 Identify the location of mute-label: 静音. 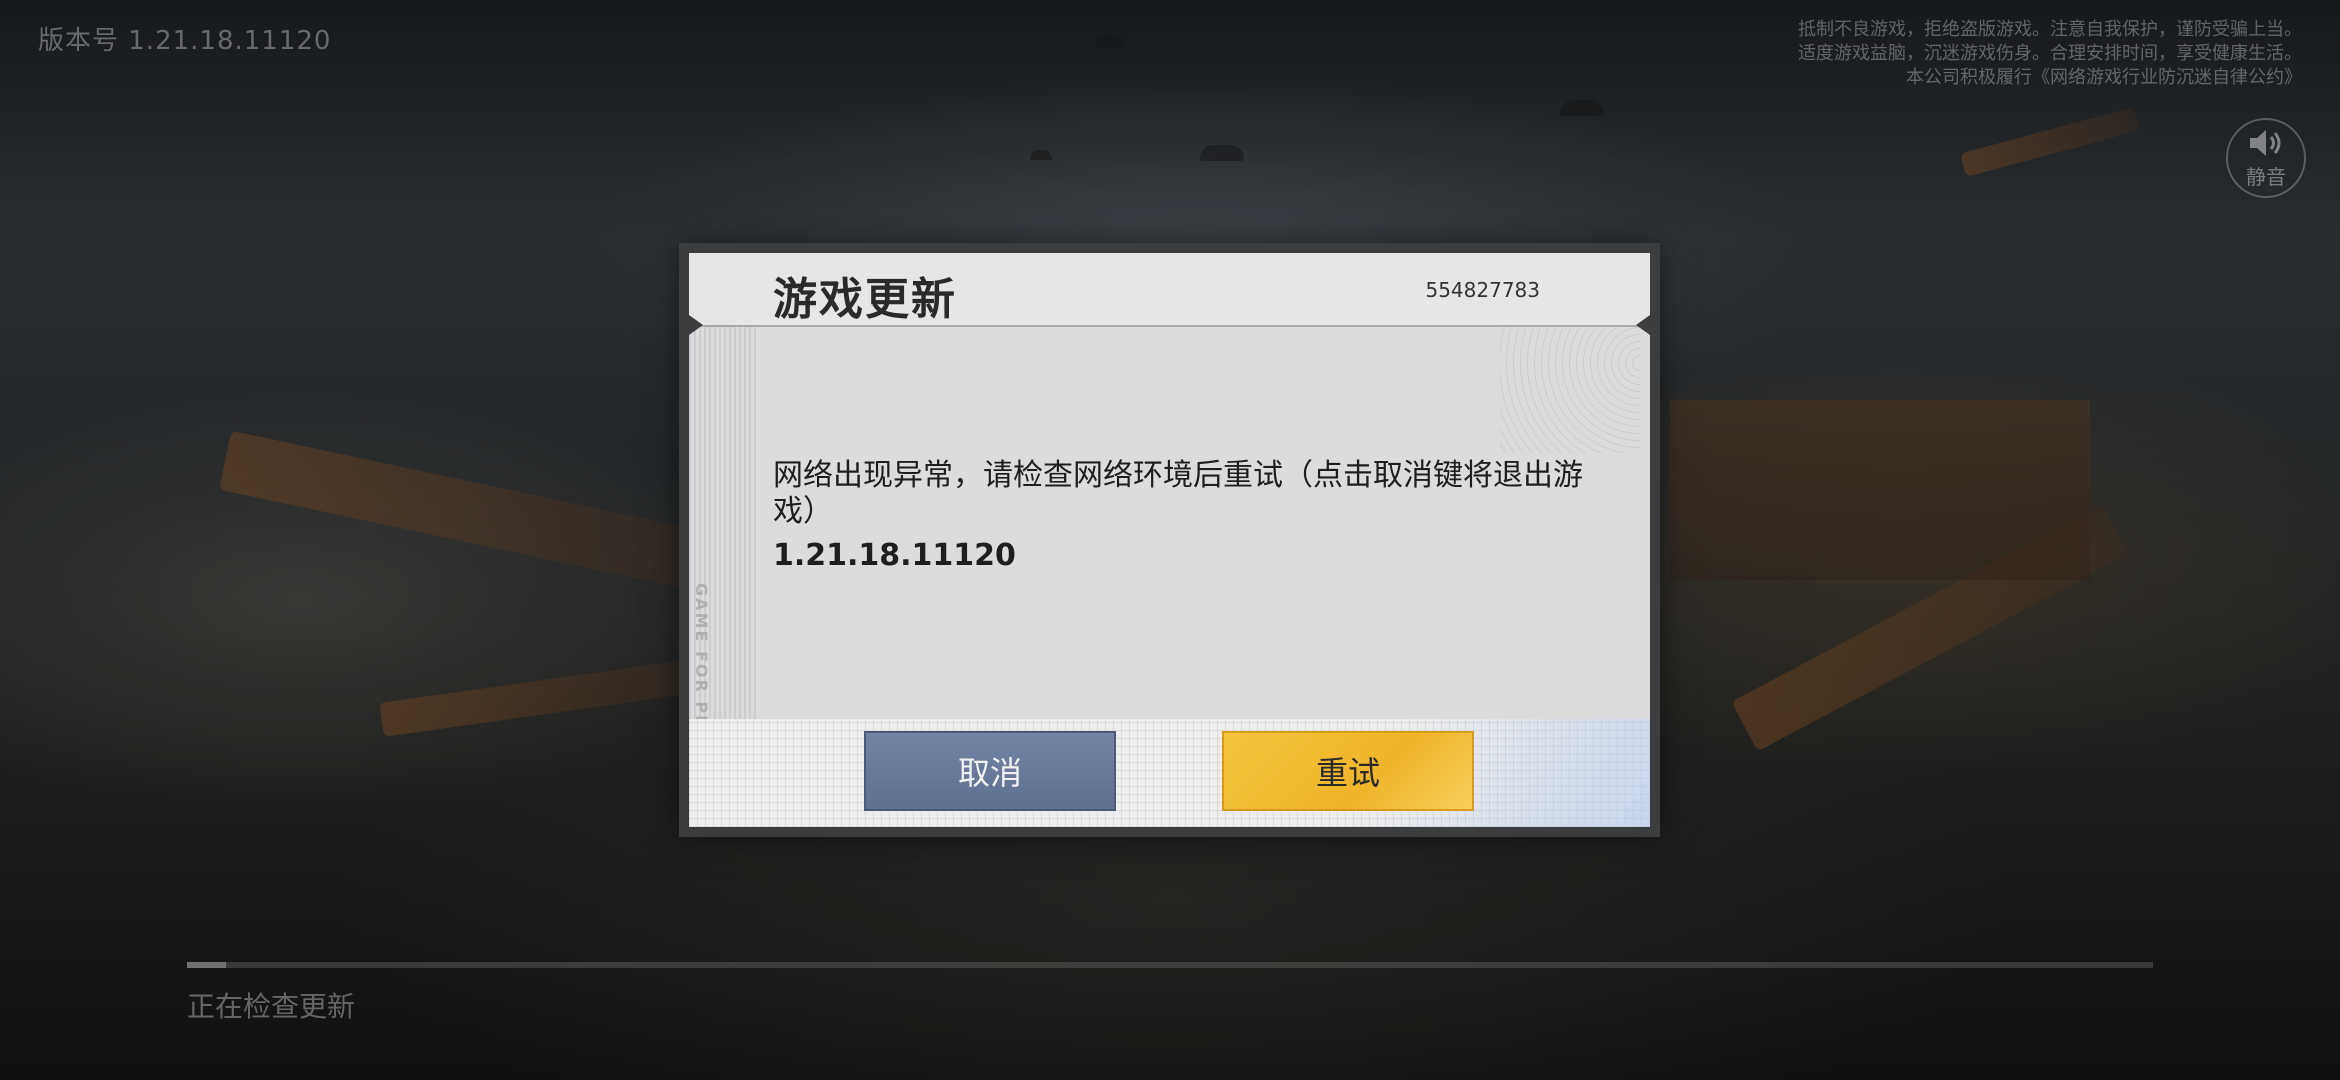
(2266, 176).